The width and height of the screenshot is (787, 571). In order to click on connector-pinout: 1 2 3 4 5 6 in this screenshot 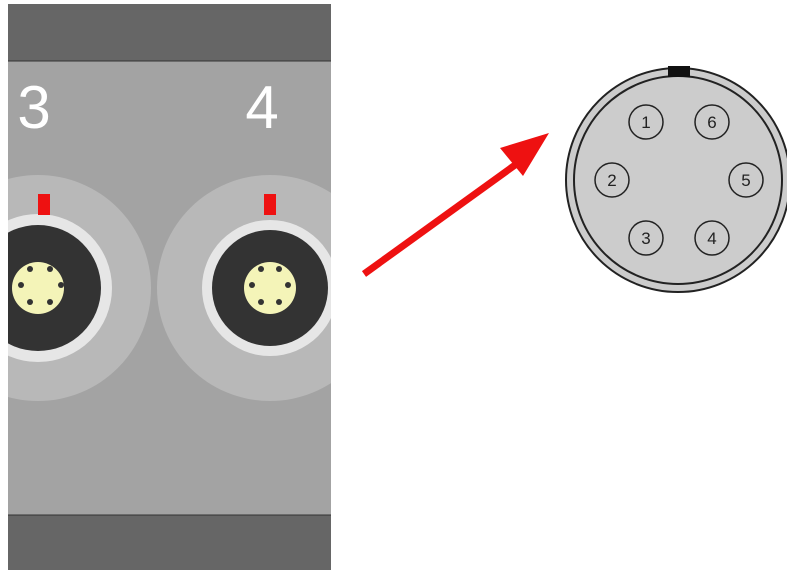, I will do `click(676, 179)`.